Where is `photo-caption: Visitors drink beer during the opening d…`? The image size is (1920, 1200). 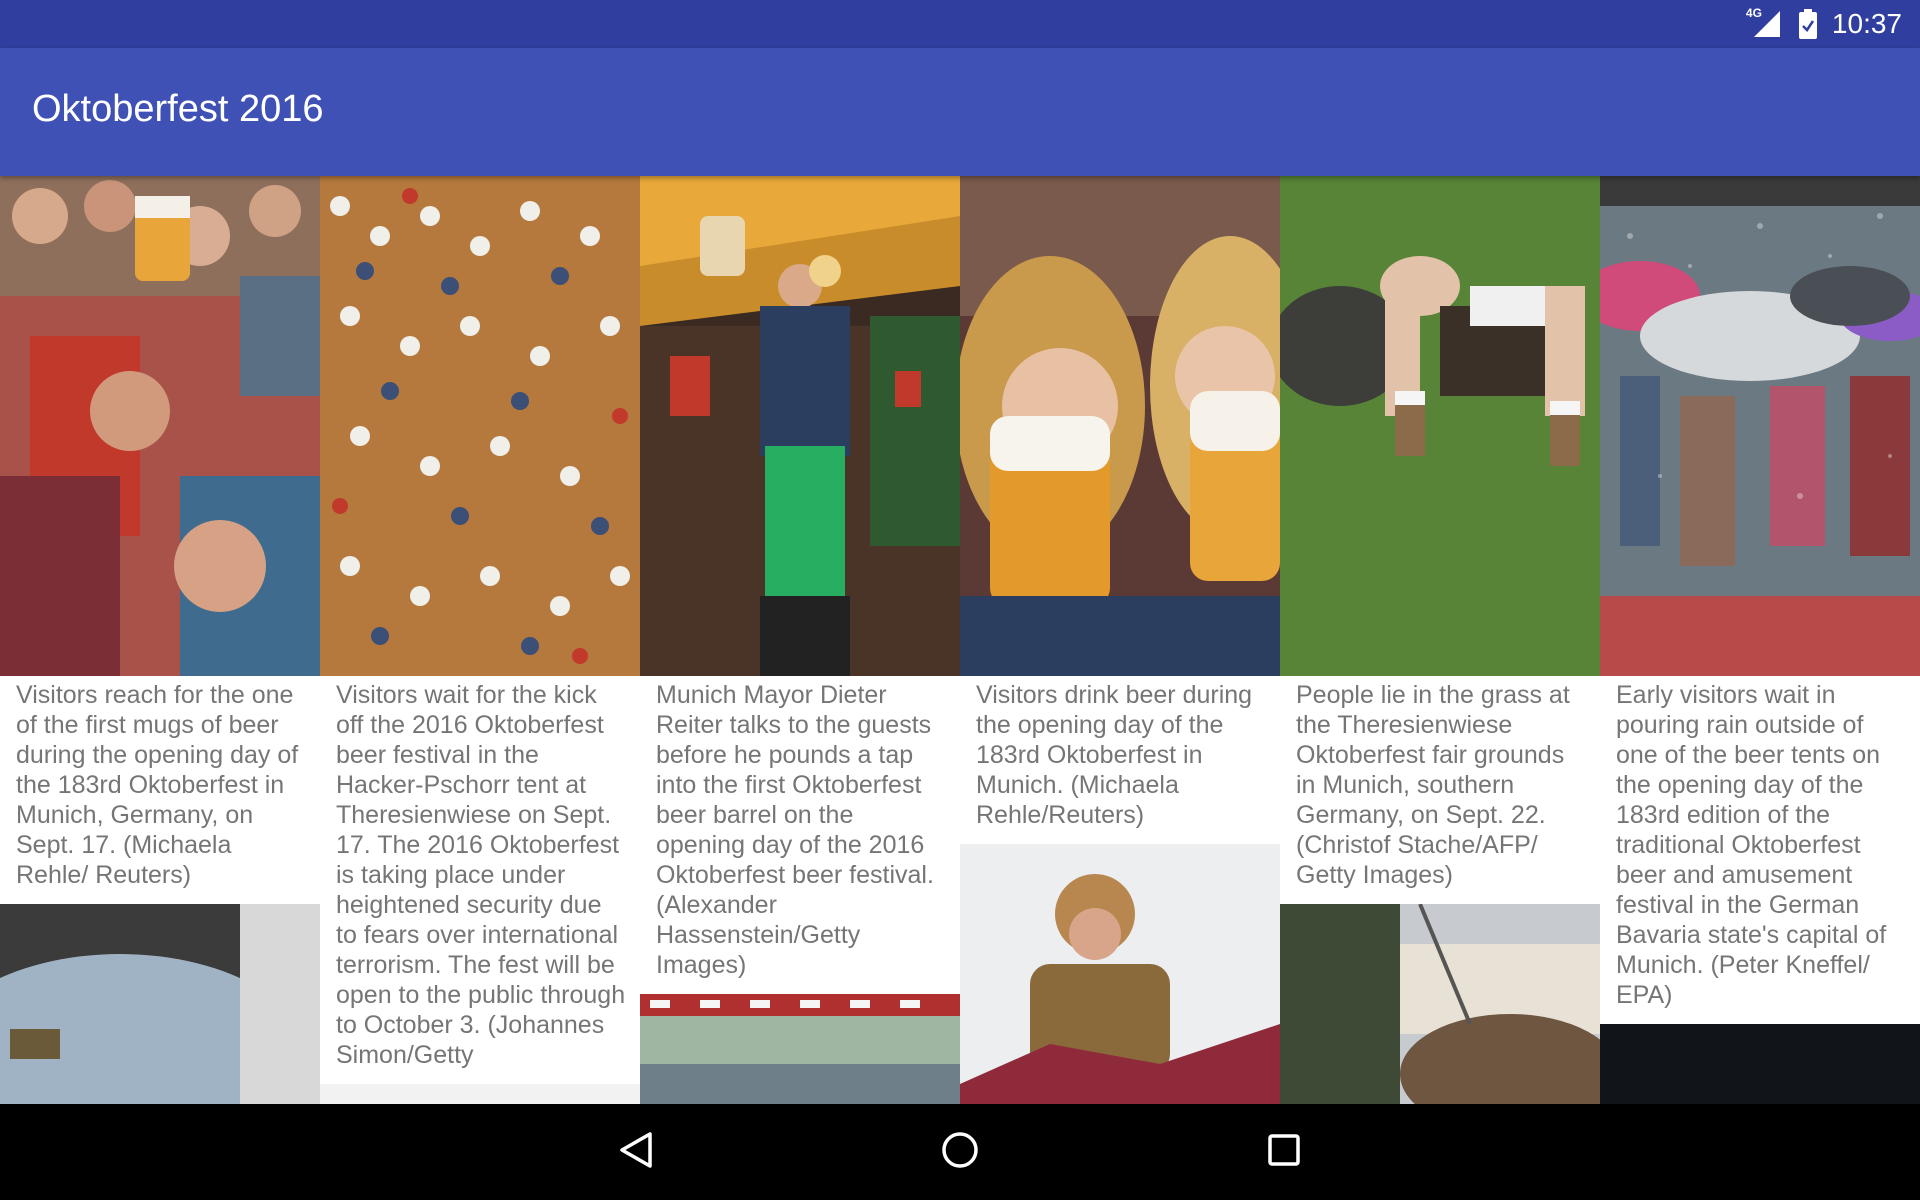 photo-caption: Visitors drink beer during the opening d… is located at coordinates (1120, 760).